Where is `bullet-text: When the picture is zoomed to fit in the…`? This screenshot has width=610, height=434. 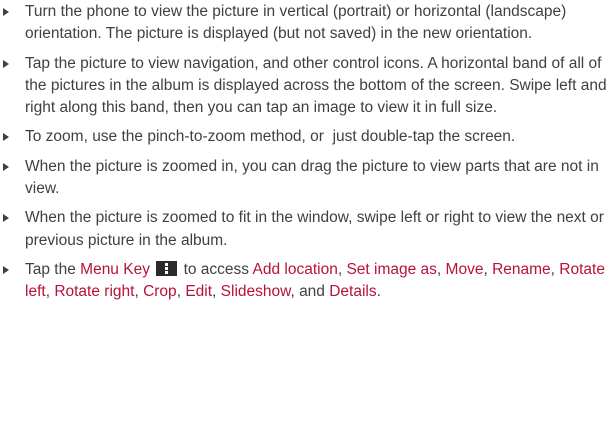
bullet-text: When the picture is zoomed to fit in the… is located at coordinates (314, 229).